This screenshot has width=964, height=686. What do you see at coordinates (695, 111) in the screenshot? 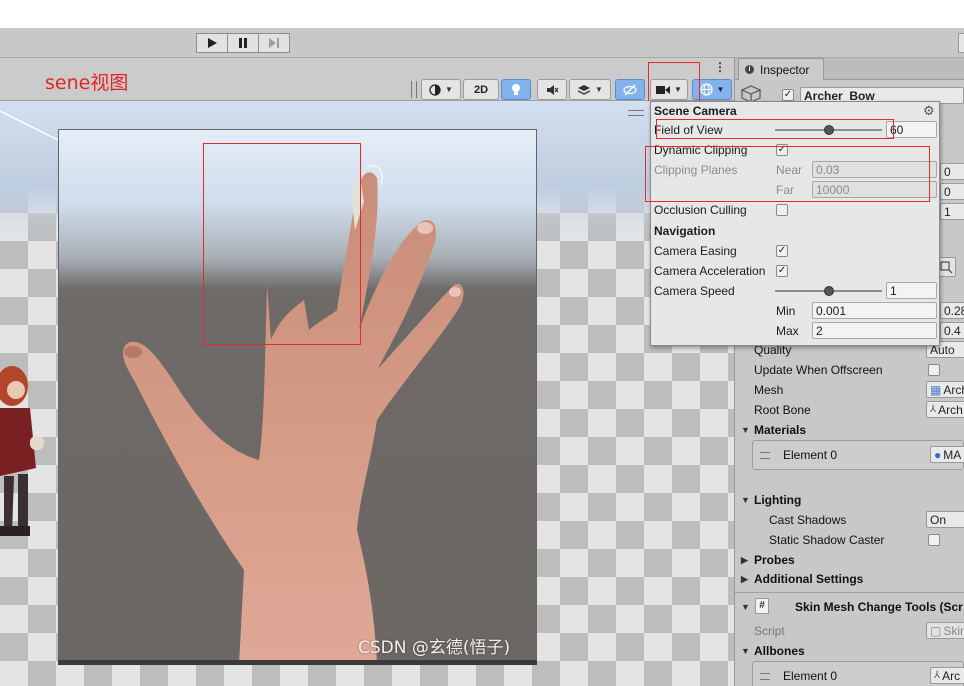
I see `scene-camera-title: Scene Camera` at bounding box center [695, 111].